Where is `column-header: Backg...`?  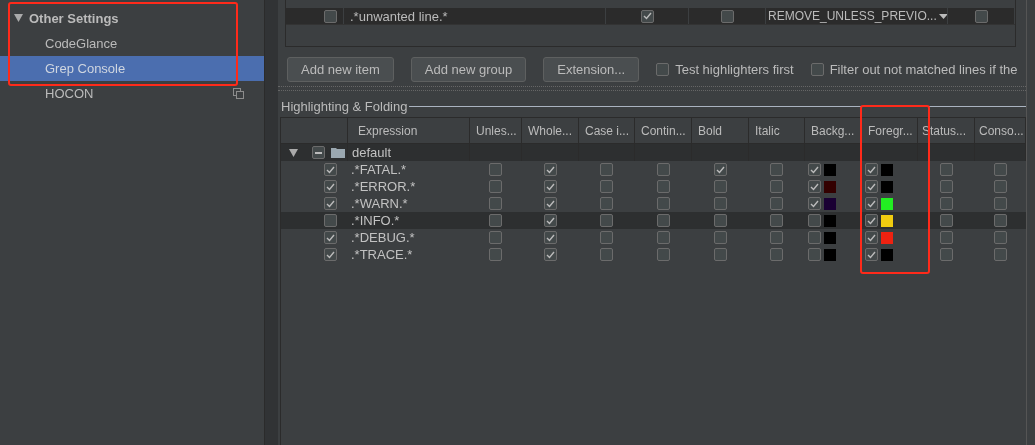 column-header: Backg... is located at coordinates (833, 130).